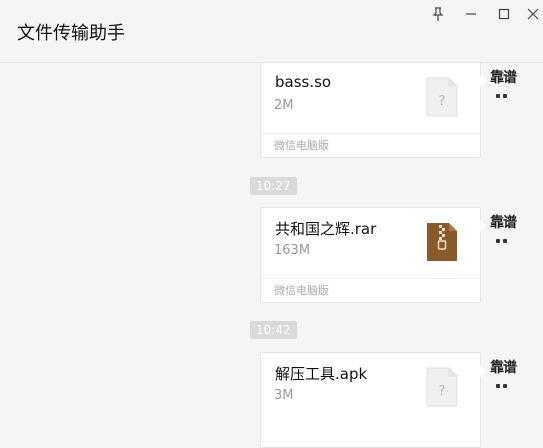 The width and height of the screenshot is (543, 448). I want to click on file-name: 共和国之辉.rar, so click(326, 229).